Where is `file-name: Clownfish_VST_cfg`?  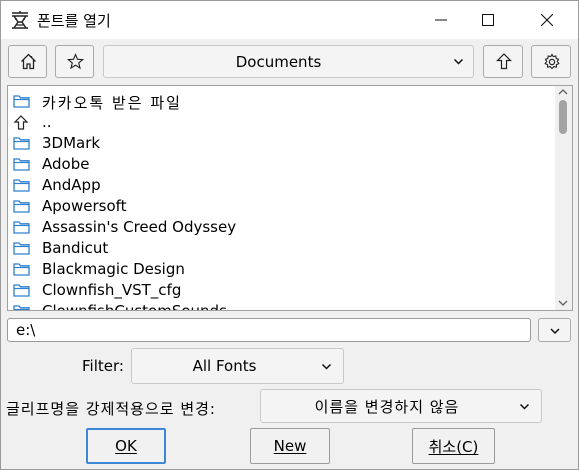
file-name: Clownfish_VST_cfg is located at coordinates (112, 290).